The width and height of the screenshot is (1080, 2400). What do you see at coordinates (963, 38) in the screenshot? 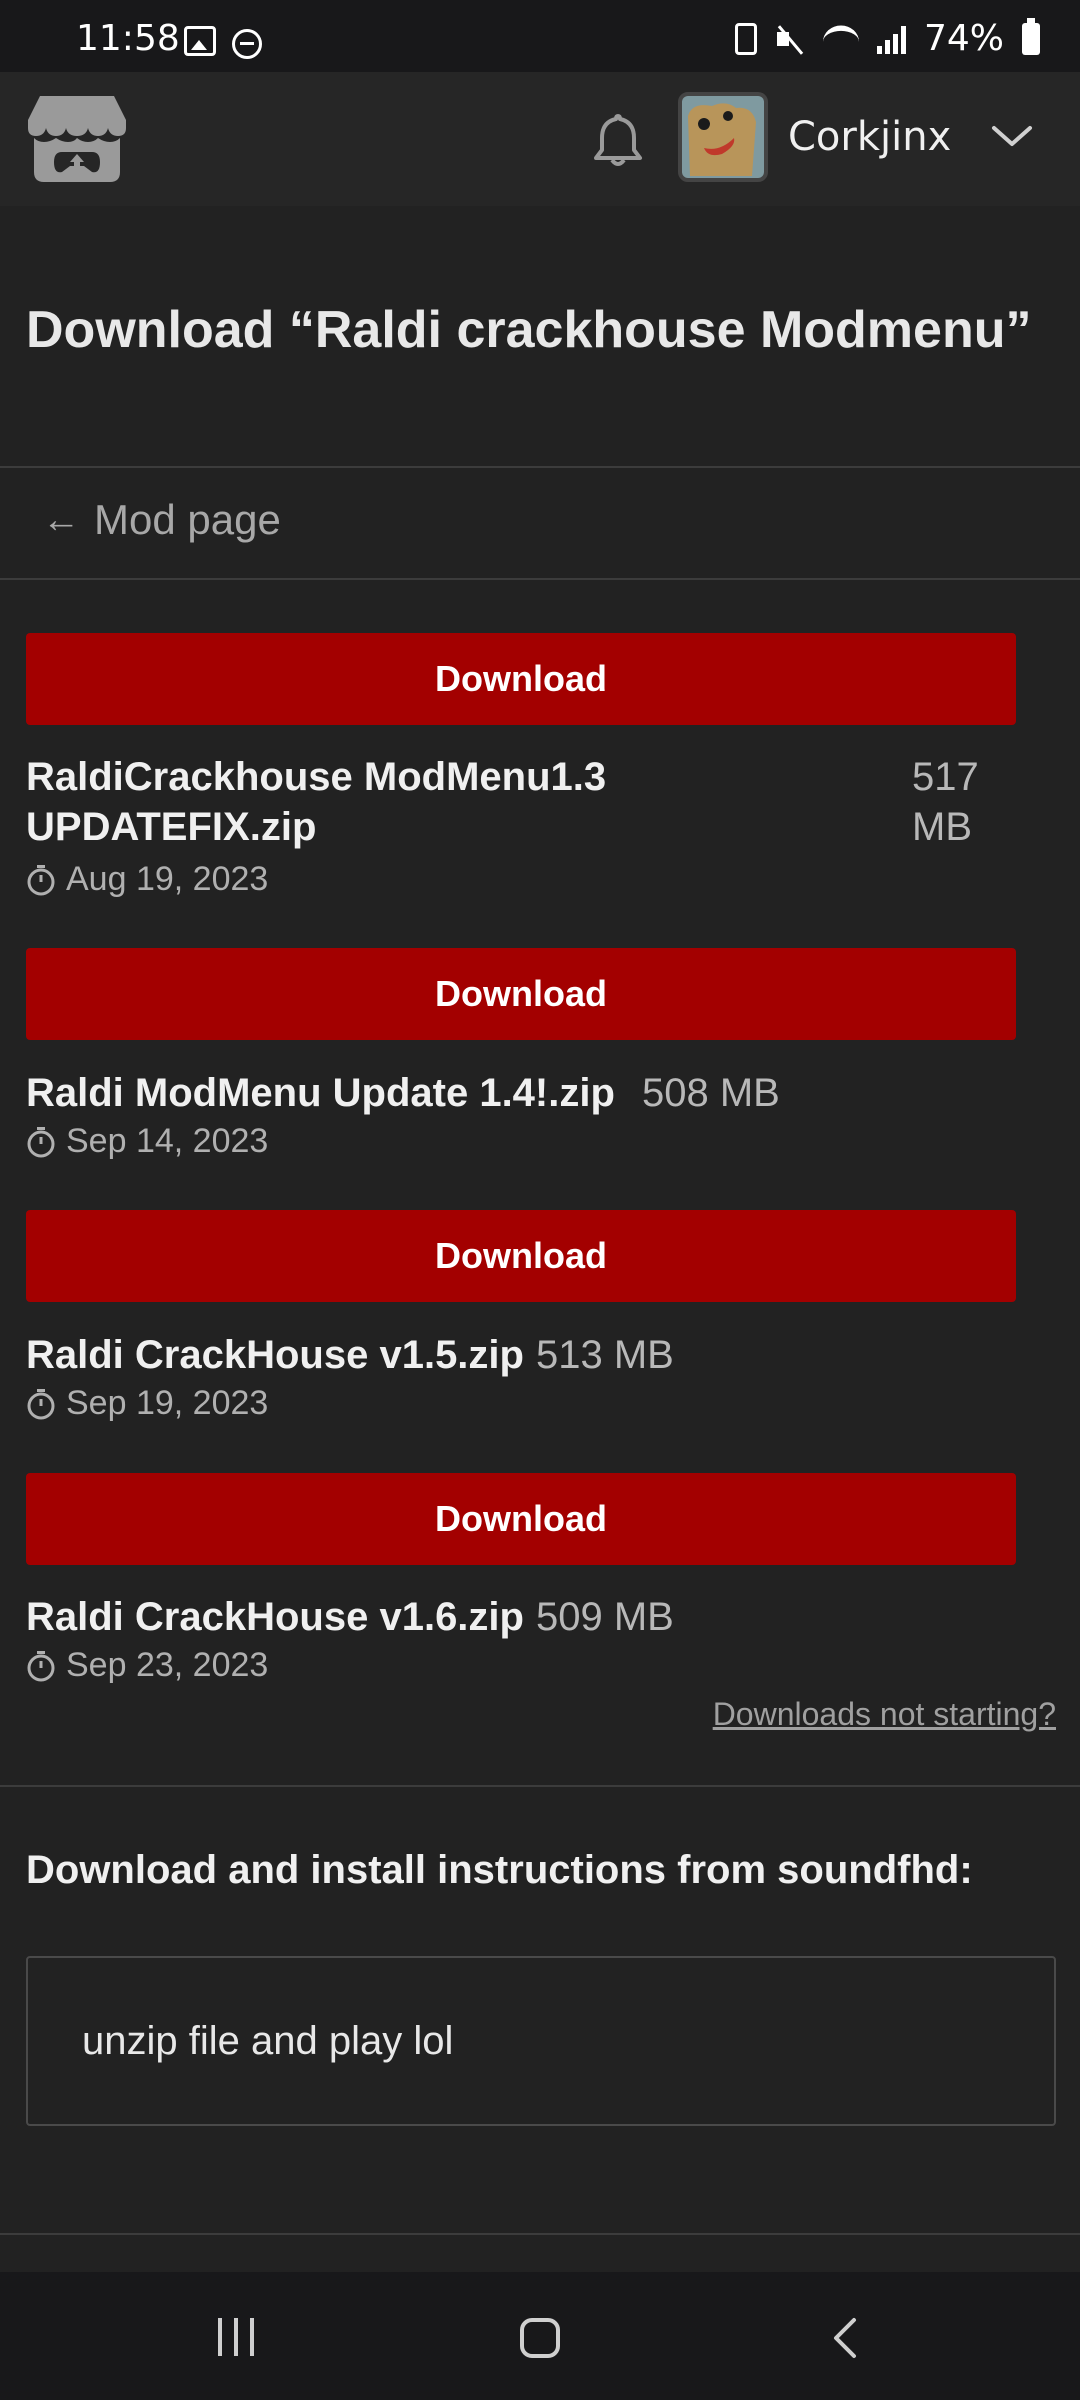
I see `battery-percent: 74%` at bounding box center [963, 38].